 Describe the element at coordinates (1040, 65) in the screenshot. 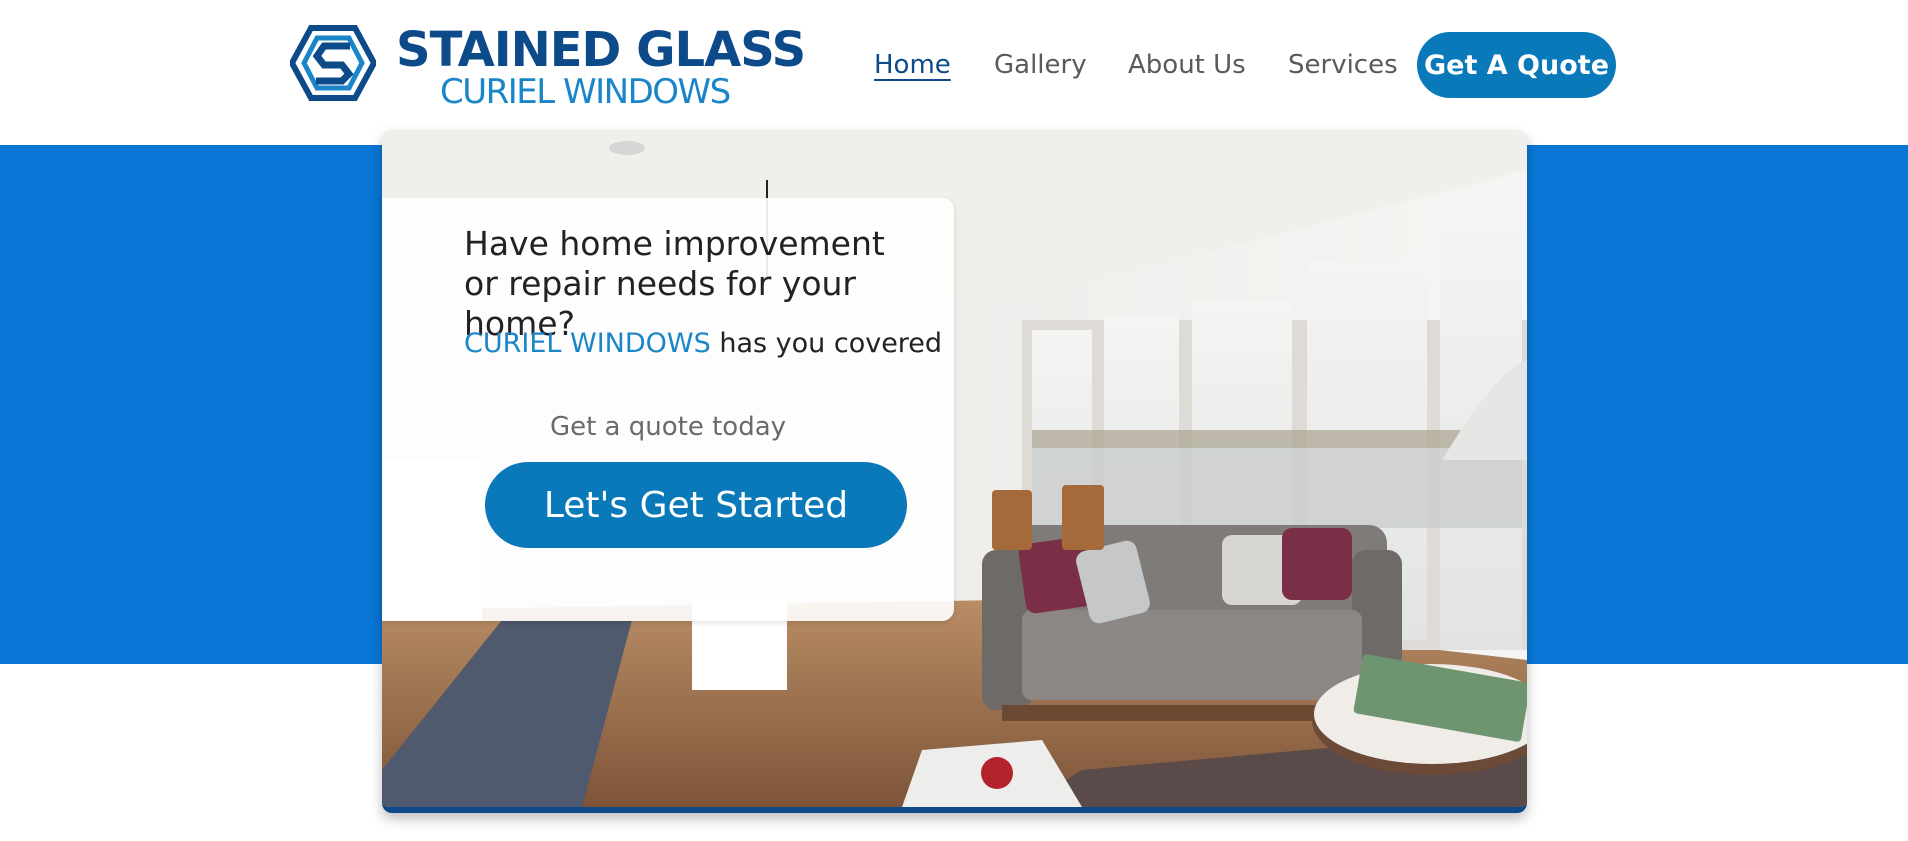

I see `nav-gallery: Gallery` at that location.